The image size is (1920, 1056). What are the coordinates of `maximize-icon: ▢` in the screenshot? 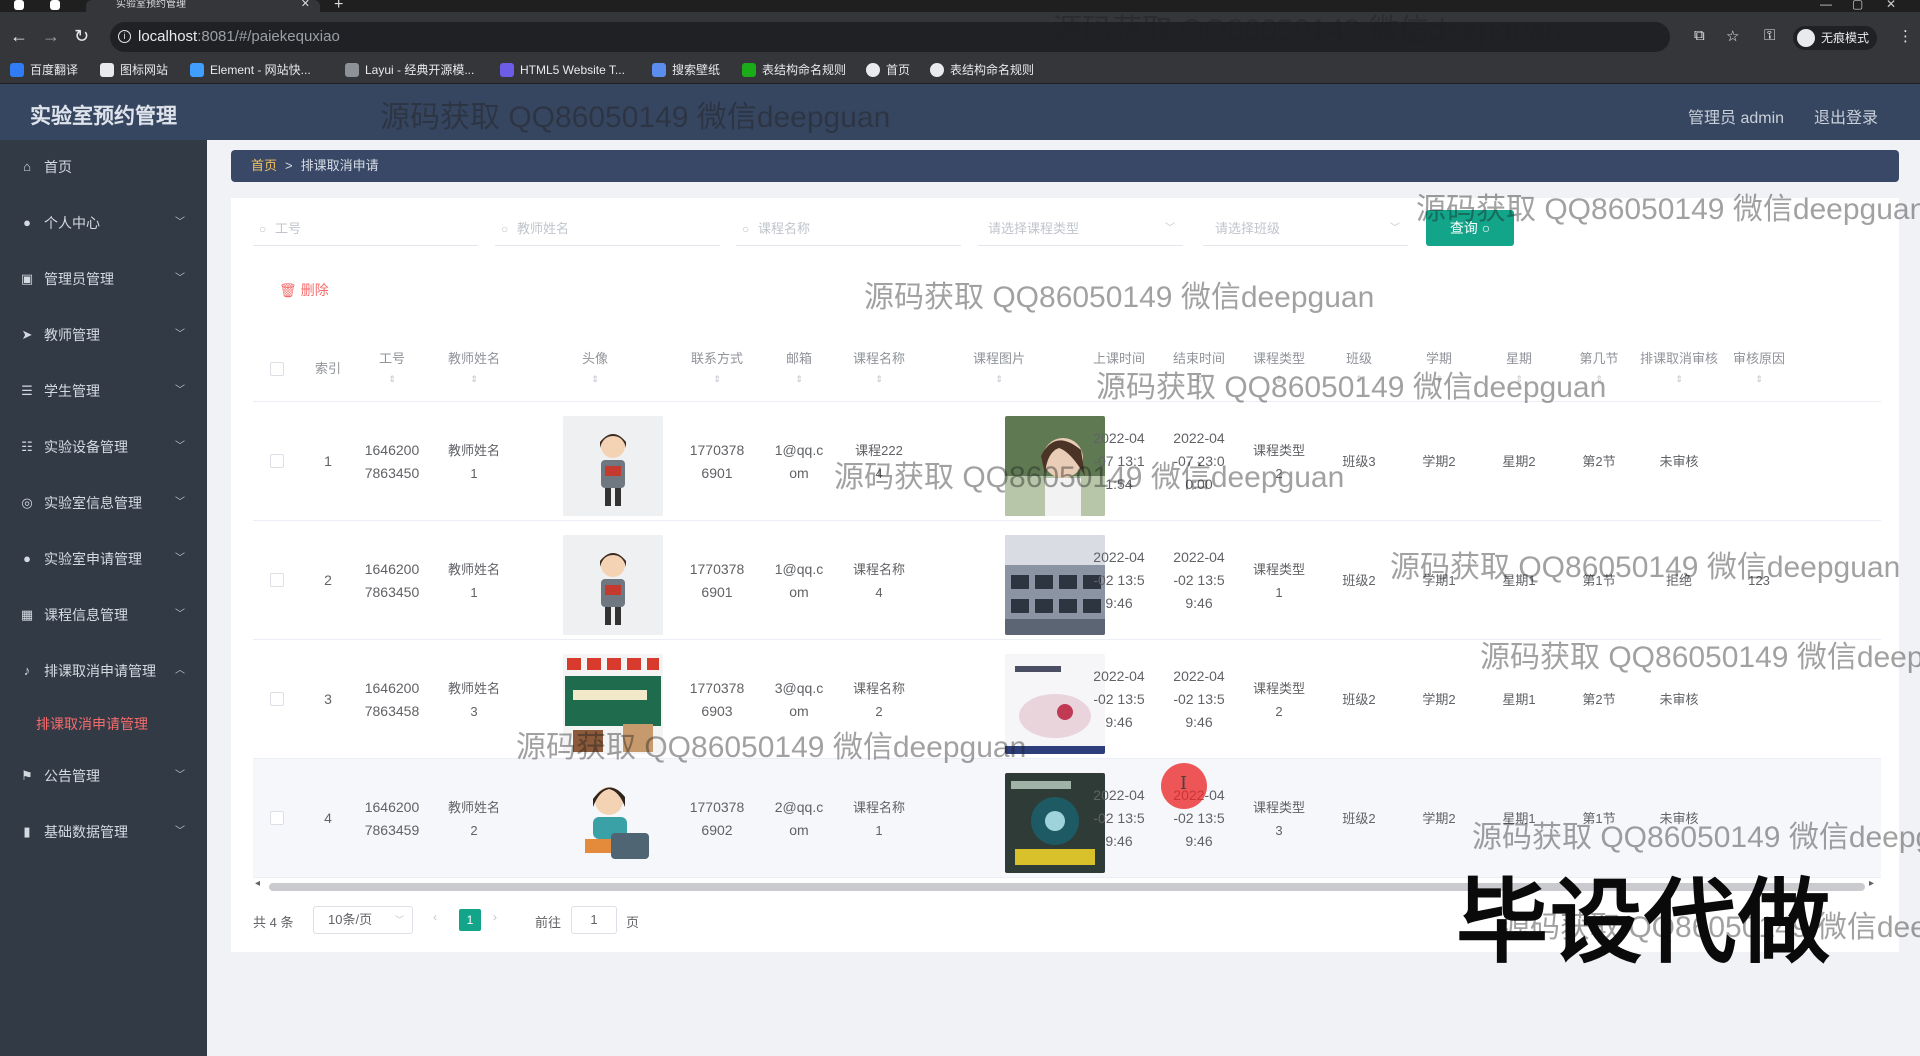 It's located at (1857, 5).